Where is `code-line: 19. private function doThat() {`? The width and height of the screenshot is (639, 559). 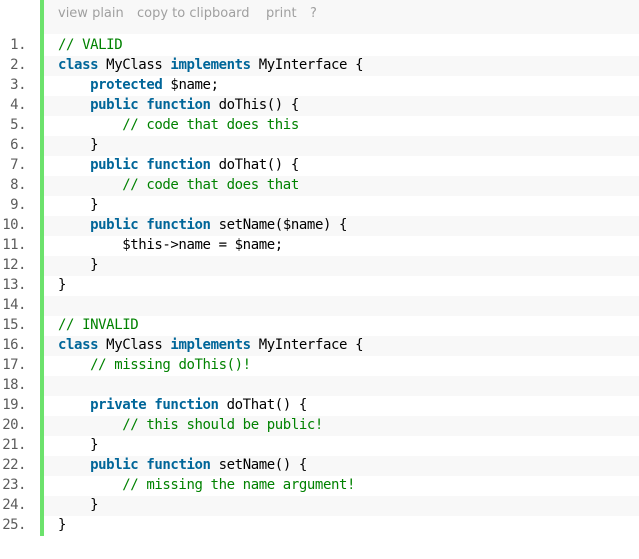 code-line: 19. private function doThat() { is located at coordinates (319, 406).